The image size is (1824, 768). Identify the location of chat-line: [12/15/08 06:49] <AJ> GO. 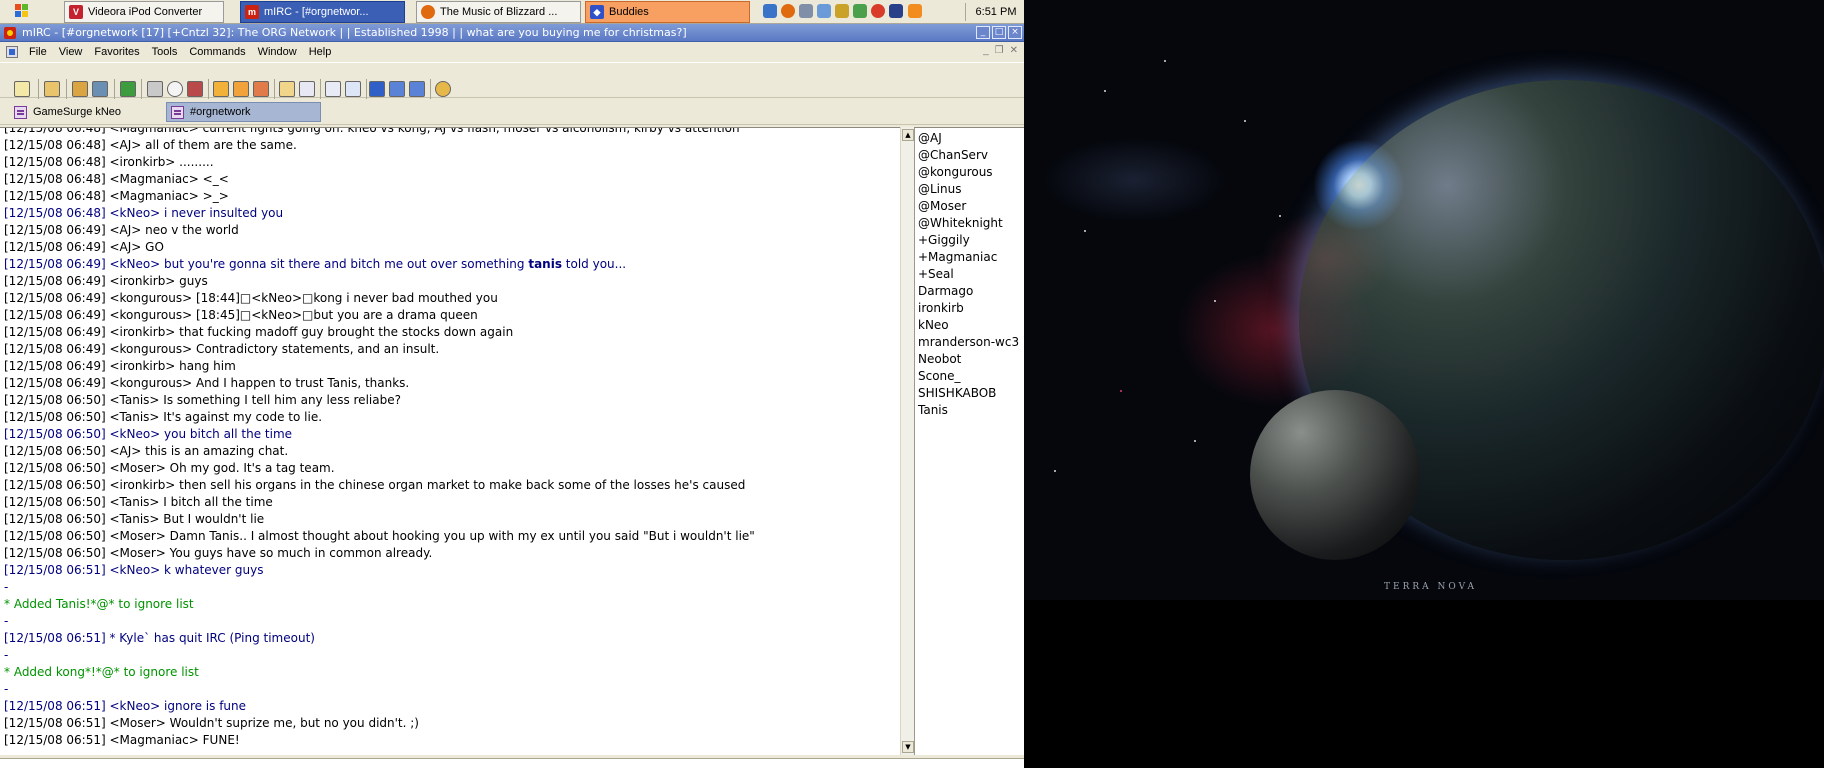
(84, 247).